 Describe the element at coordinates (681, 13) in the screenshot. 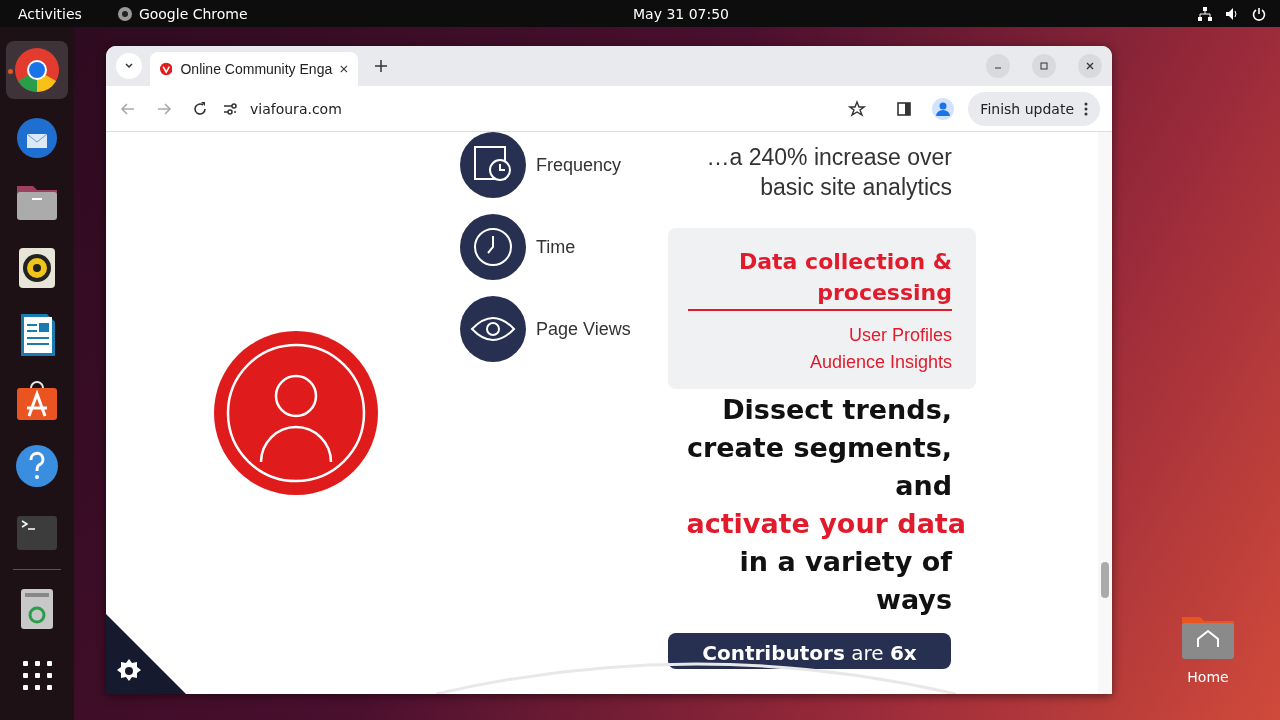

I see `clock: May 31 07:50` at that location.